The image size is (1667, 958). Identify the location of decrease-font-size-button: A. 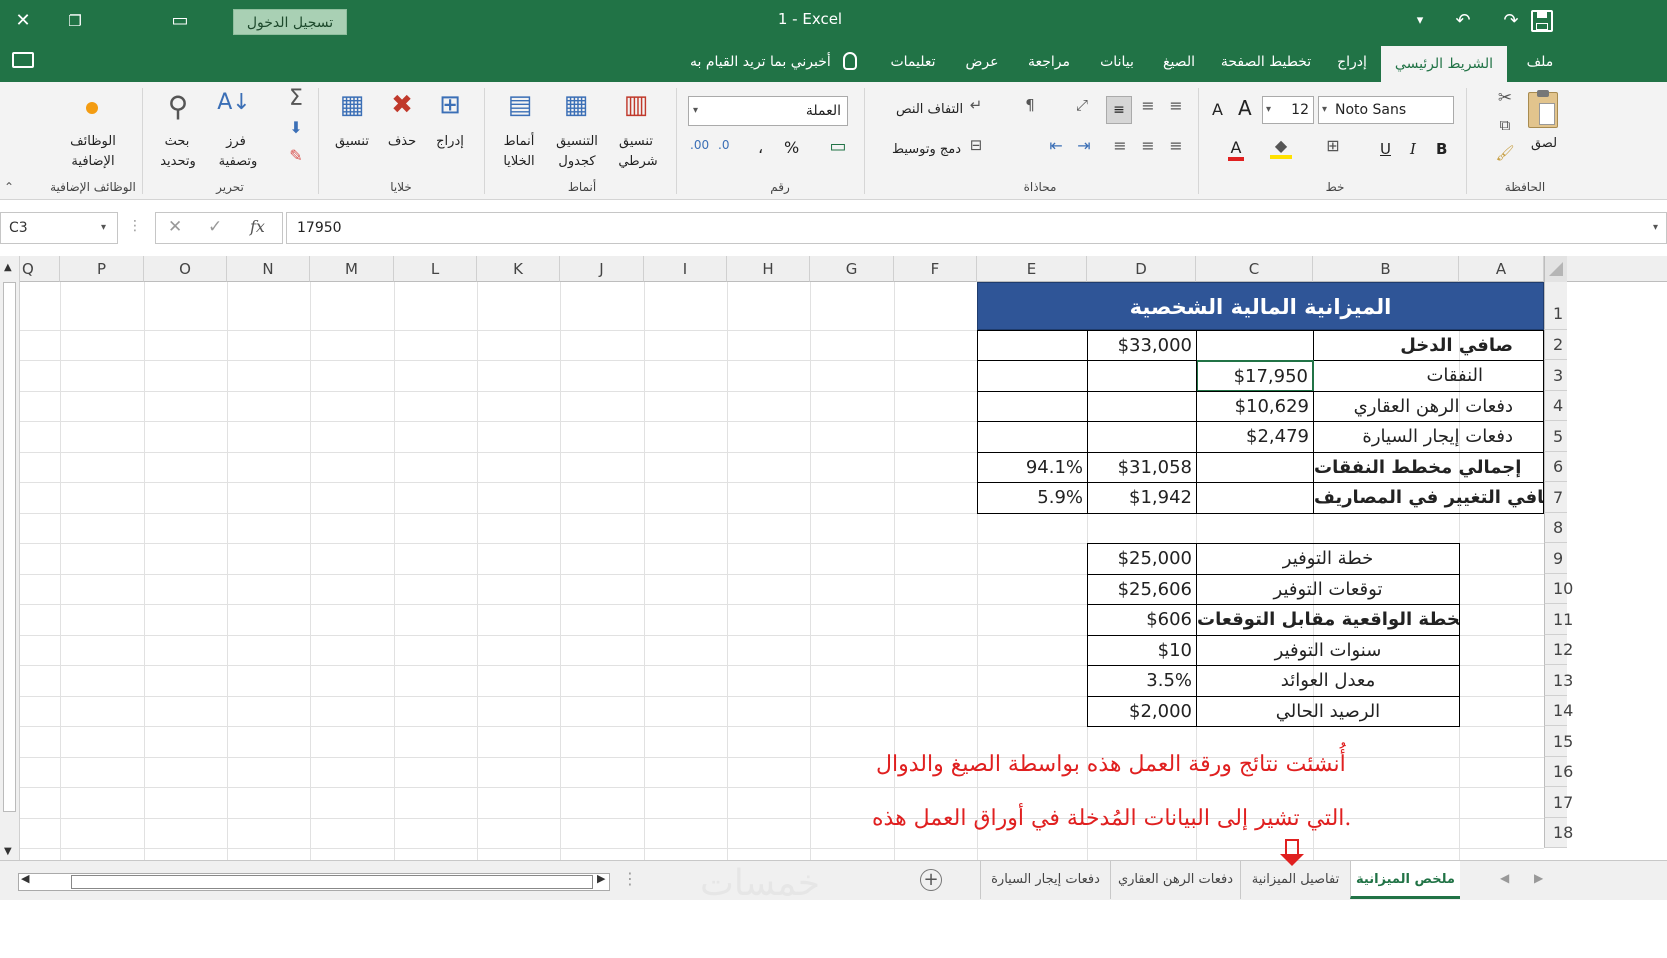
(1217, 109).